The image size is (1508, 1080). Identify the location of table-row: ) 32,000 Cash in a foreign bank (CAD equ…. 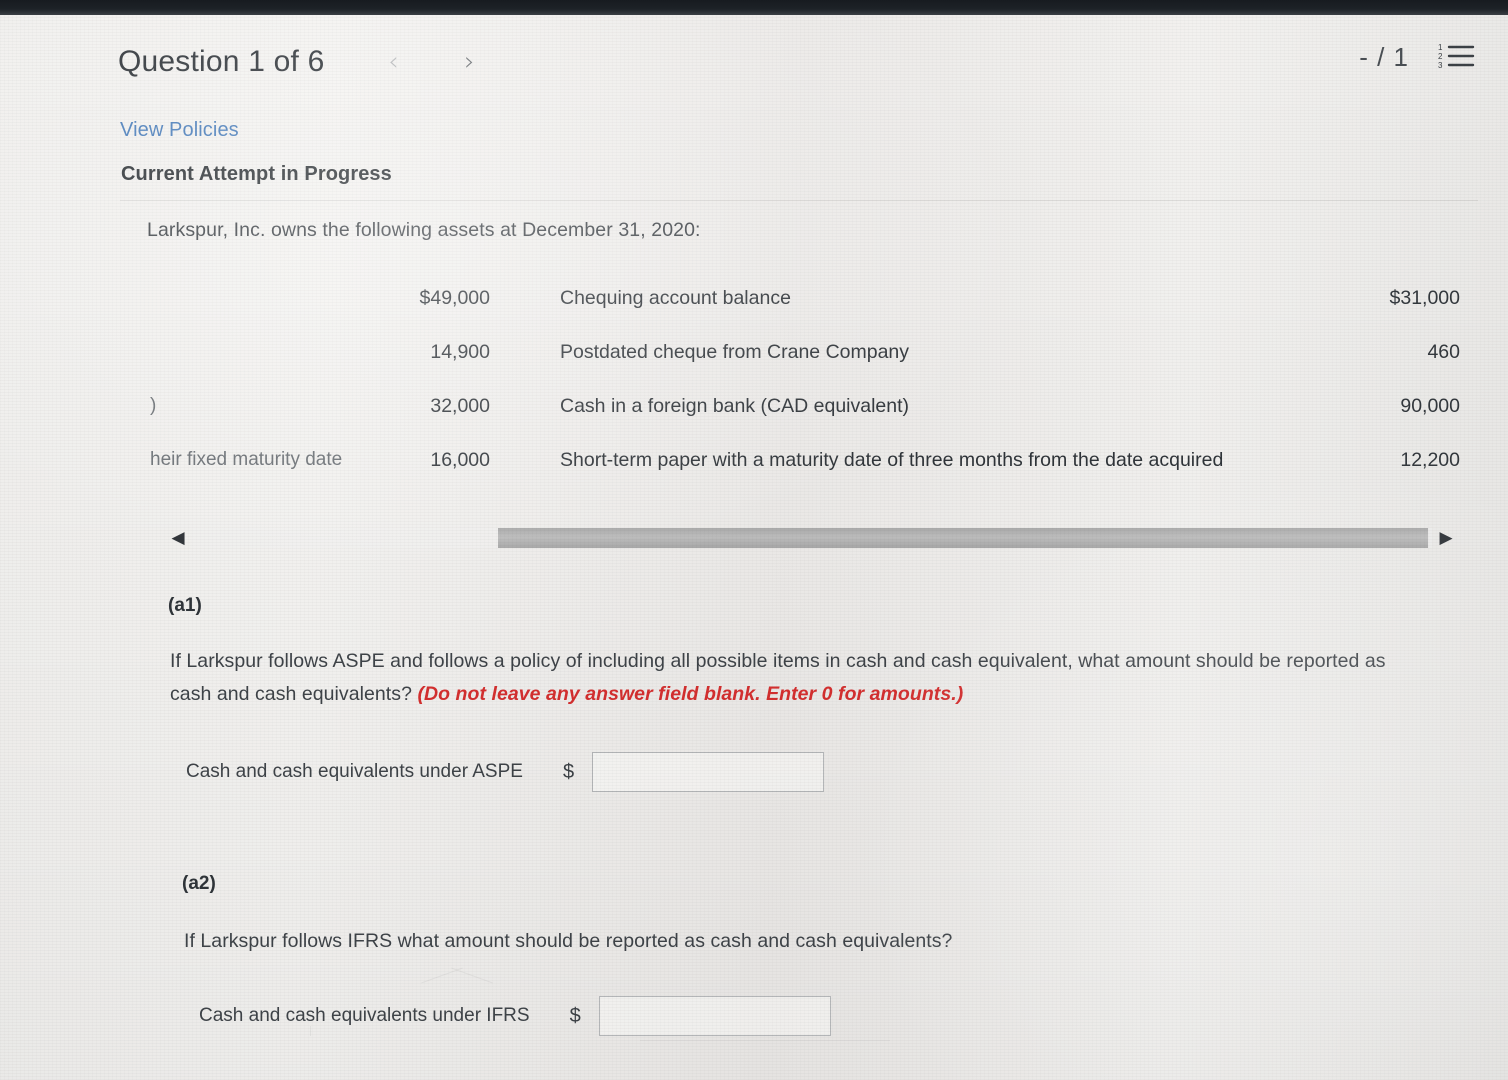
(805, 422).